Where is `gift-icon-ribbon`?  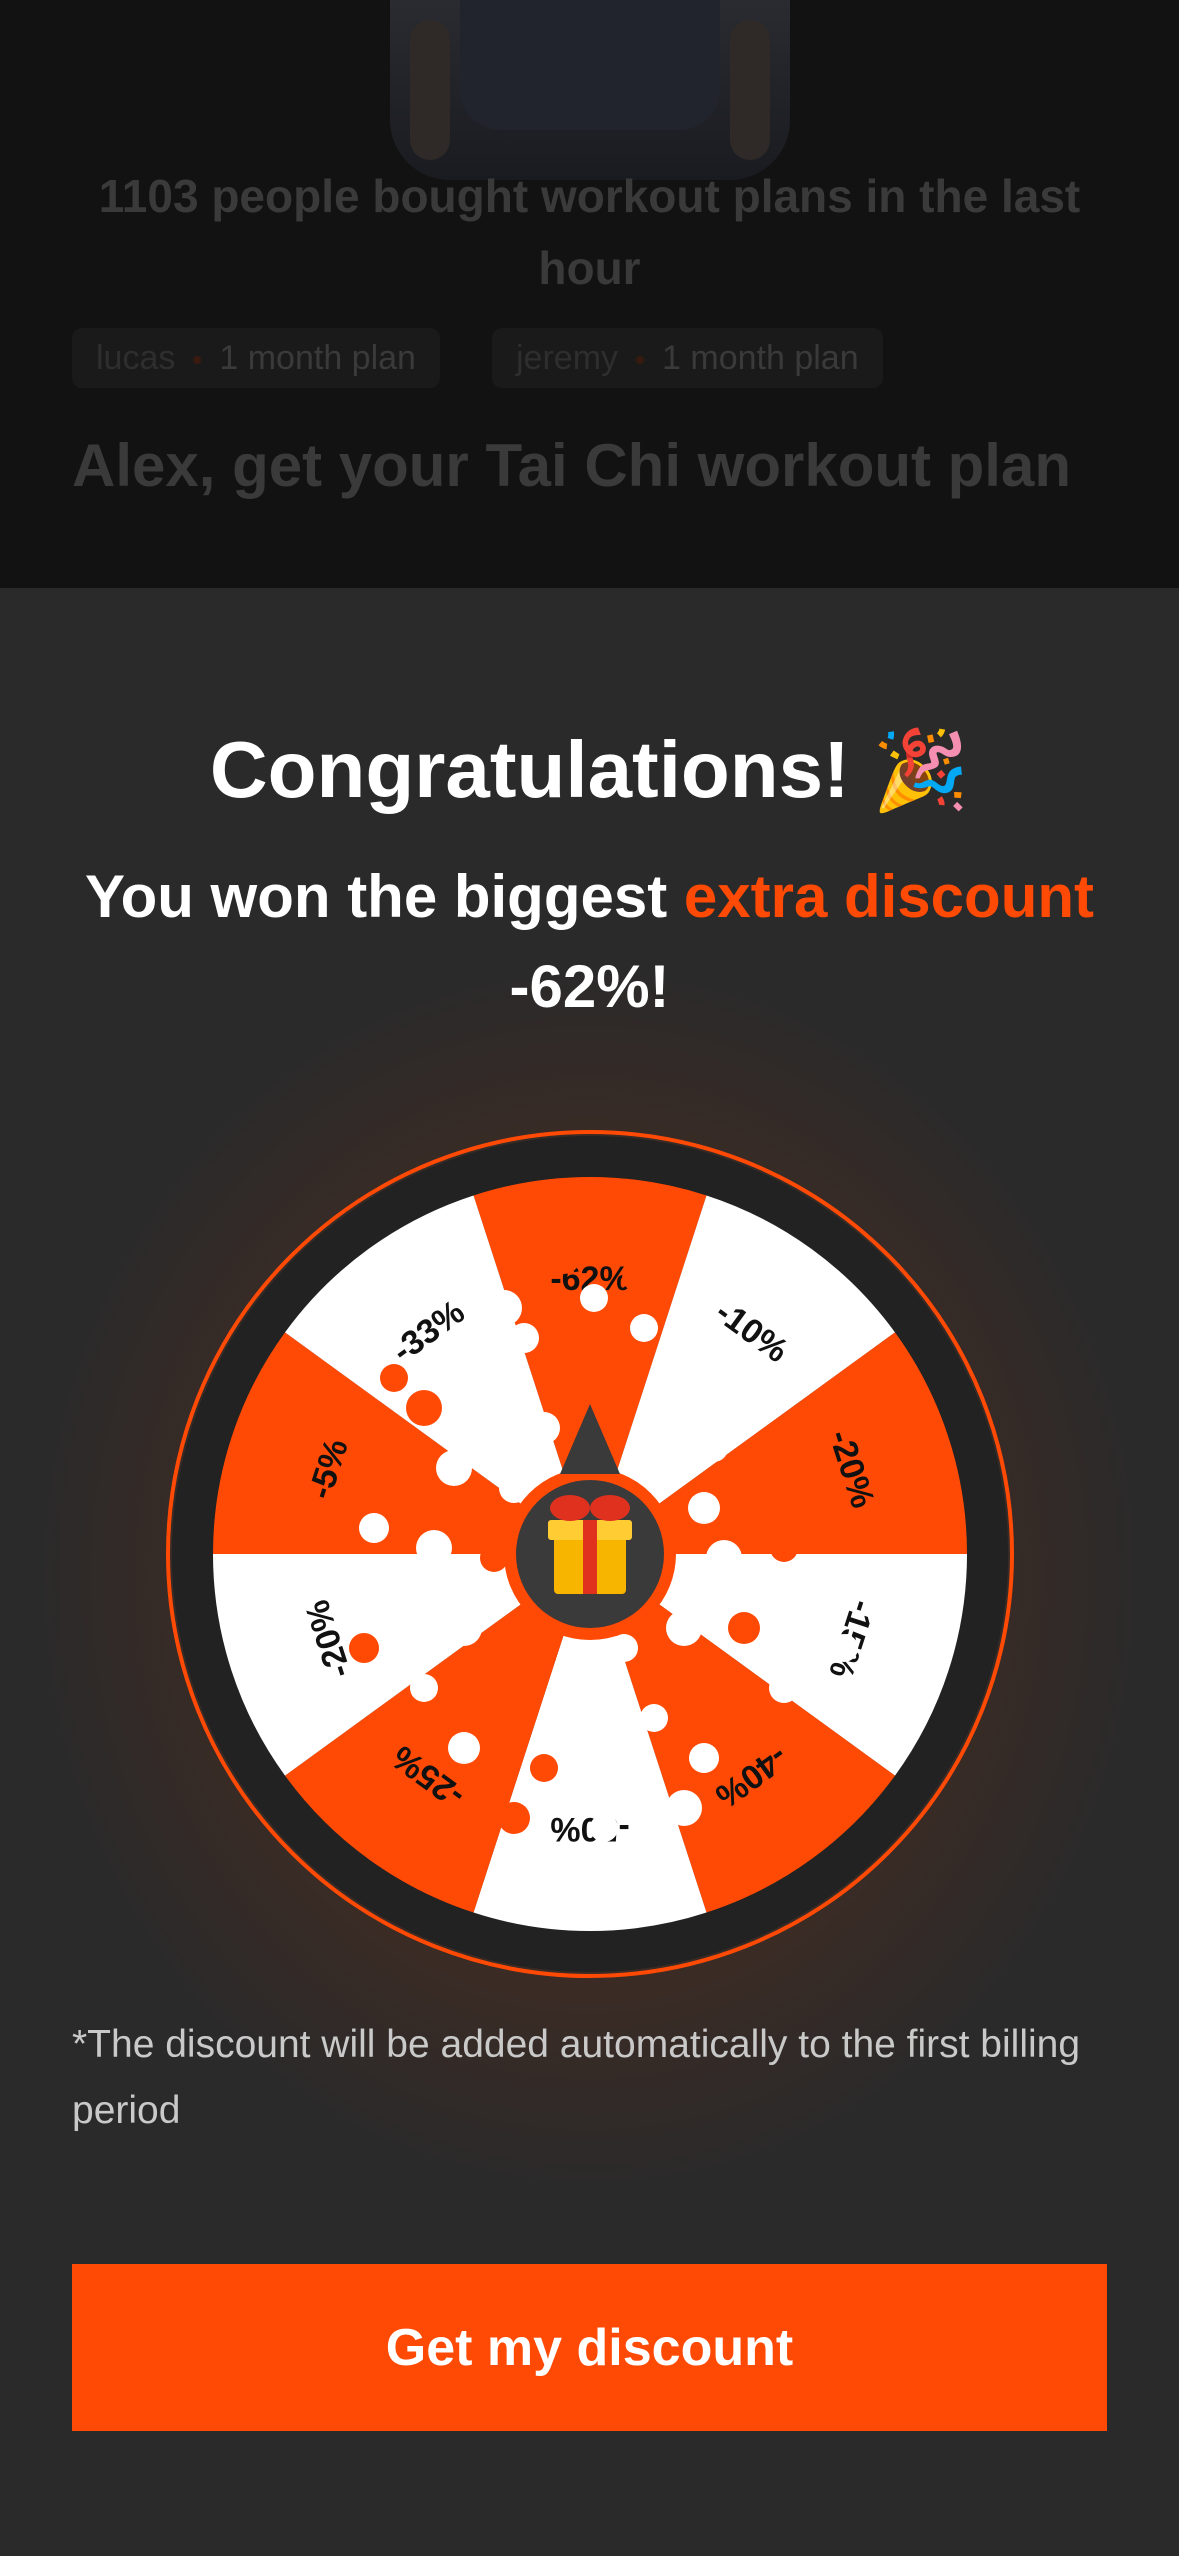 gift-icon-ribbon is located at coordinates (590, 1557).